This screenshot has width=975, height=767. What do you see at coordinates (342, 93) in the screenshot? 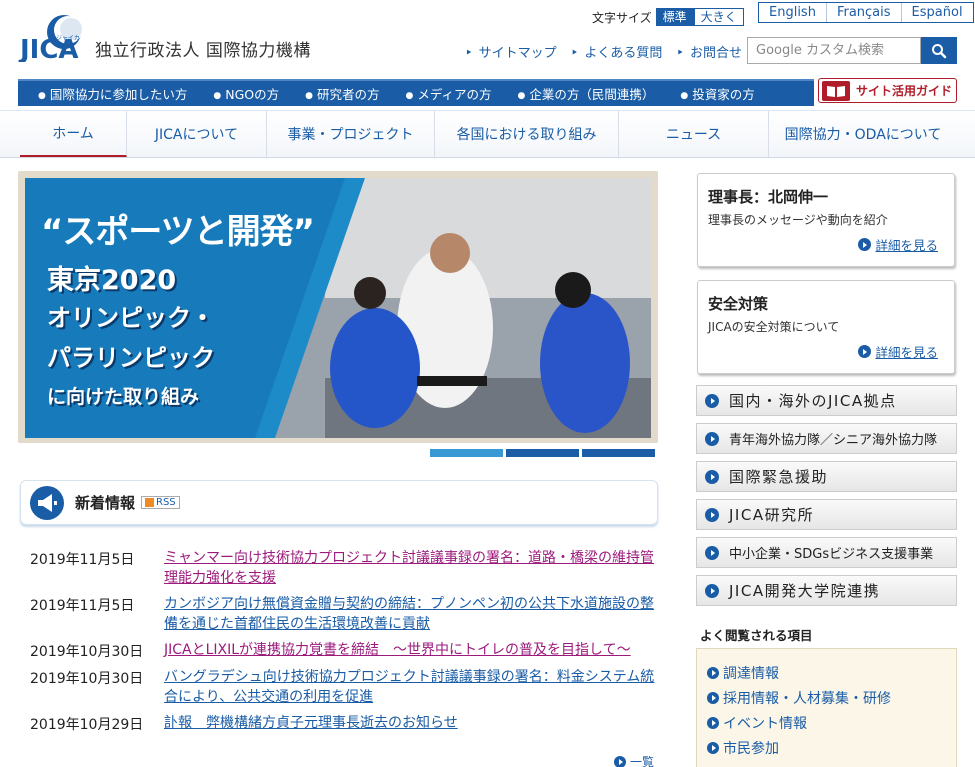
I see `aud-researcher: 研究者の方` at bounding box center [342, 93].